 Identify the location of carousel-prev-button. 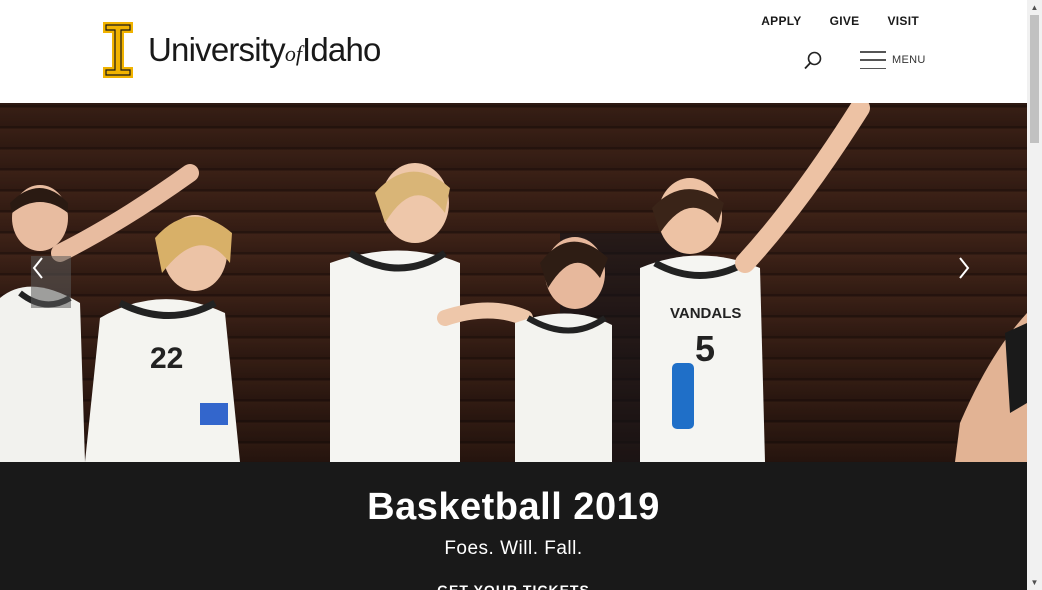
(51, 282).